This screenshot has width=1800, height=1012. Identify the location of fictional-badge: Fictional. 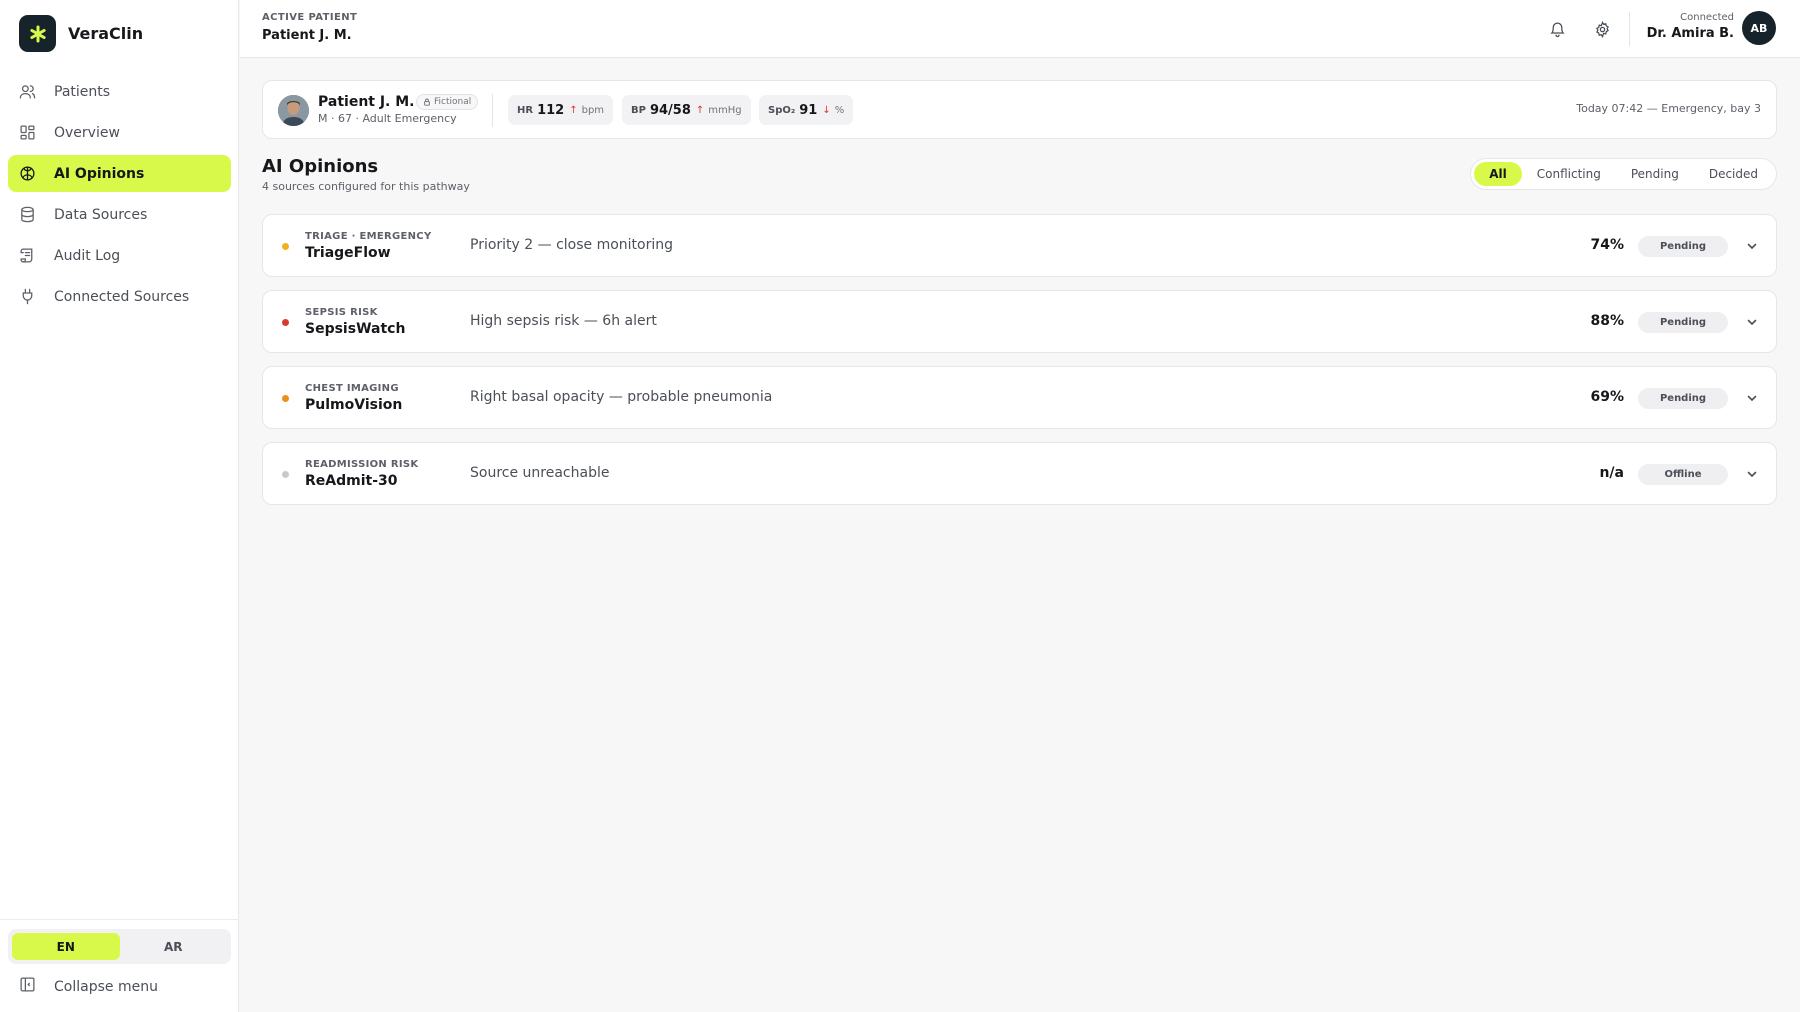
(447, 102).